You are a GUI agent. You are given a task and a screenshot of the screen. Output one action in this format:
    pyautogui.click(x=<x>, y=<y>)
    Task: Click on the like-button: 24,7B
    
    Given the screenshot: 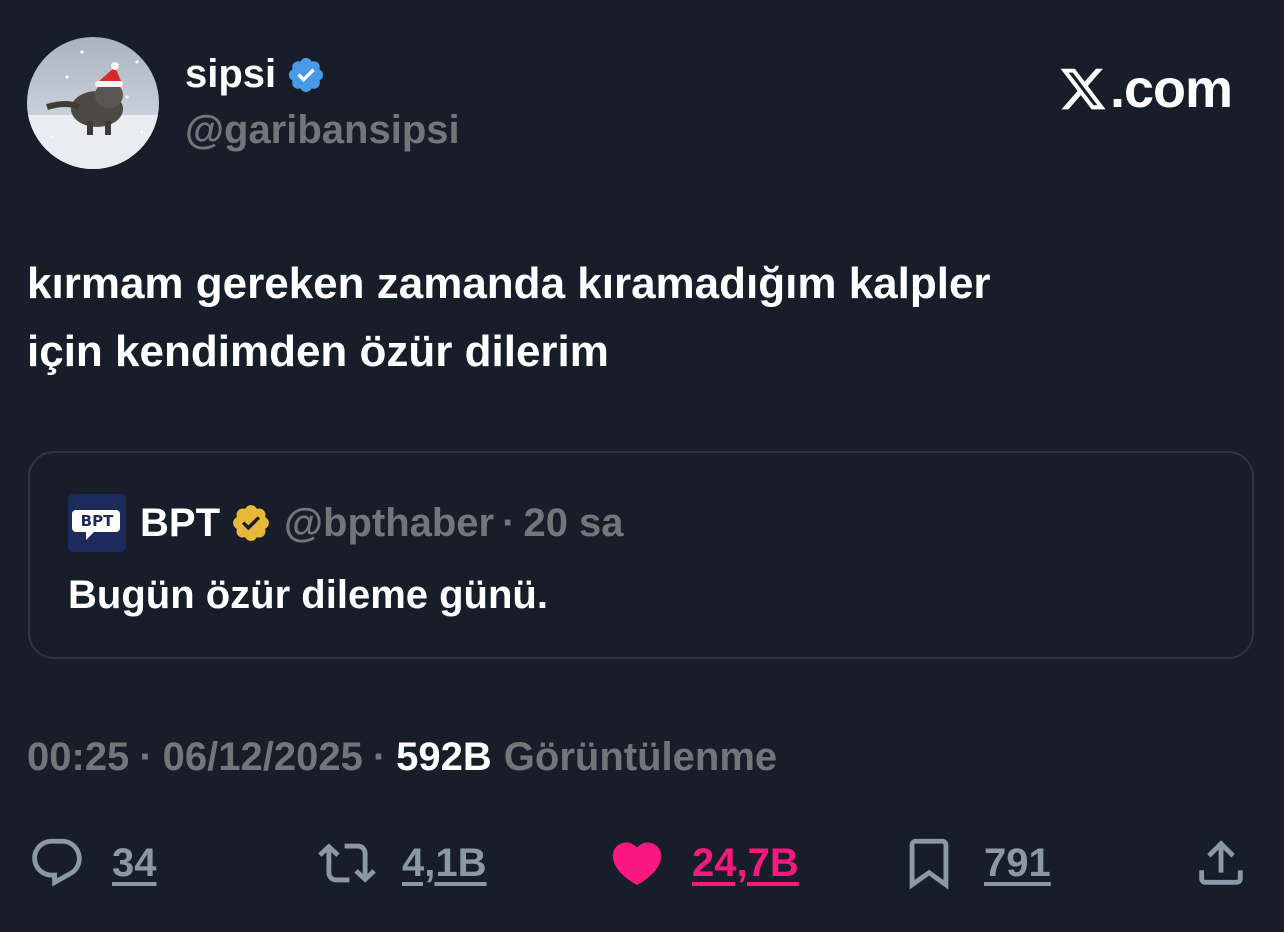 What is the action you would take?
    pyautogui.click(x=703, y=863)
    